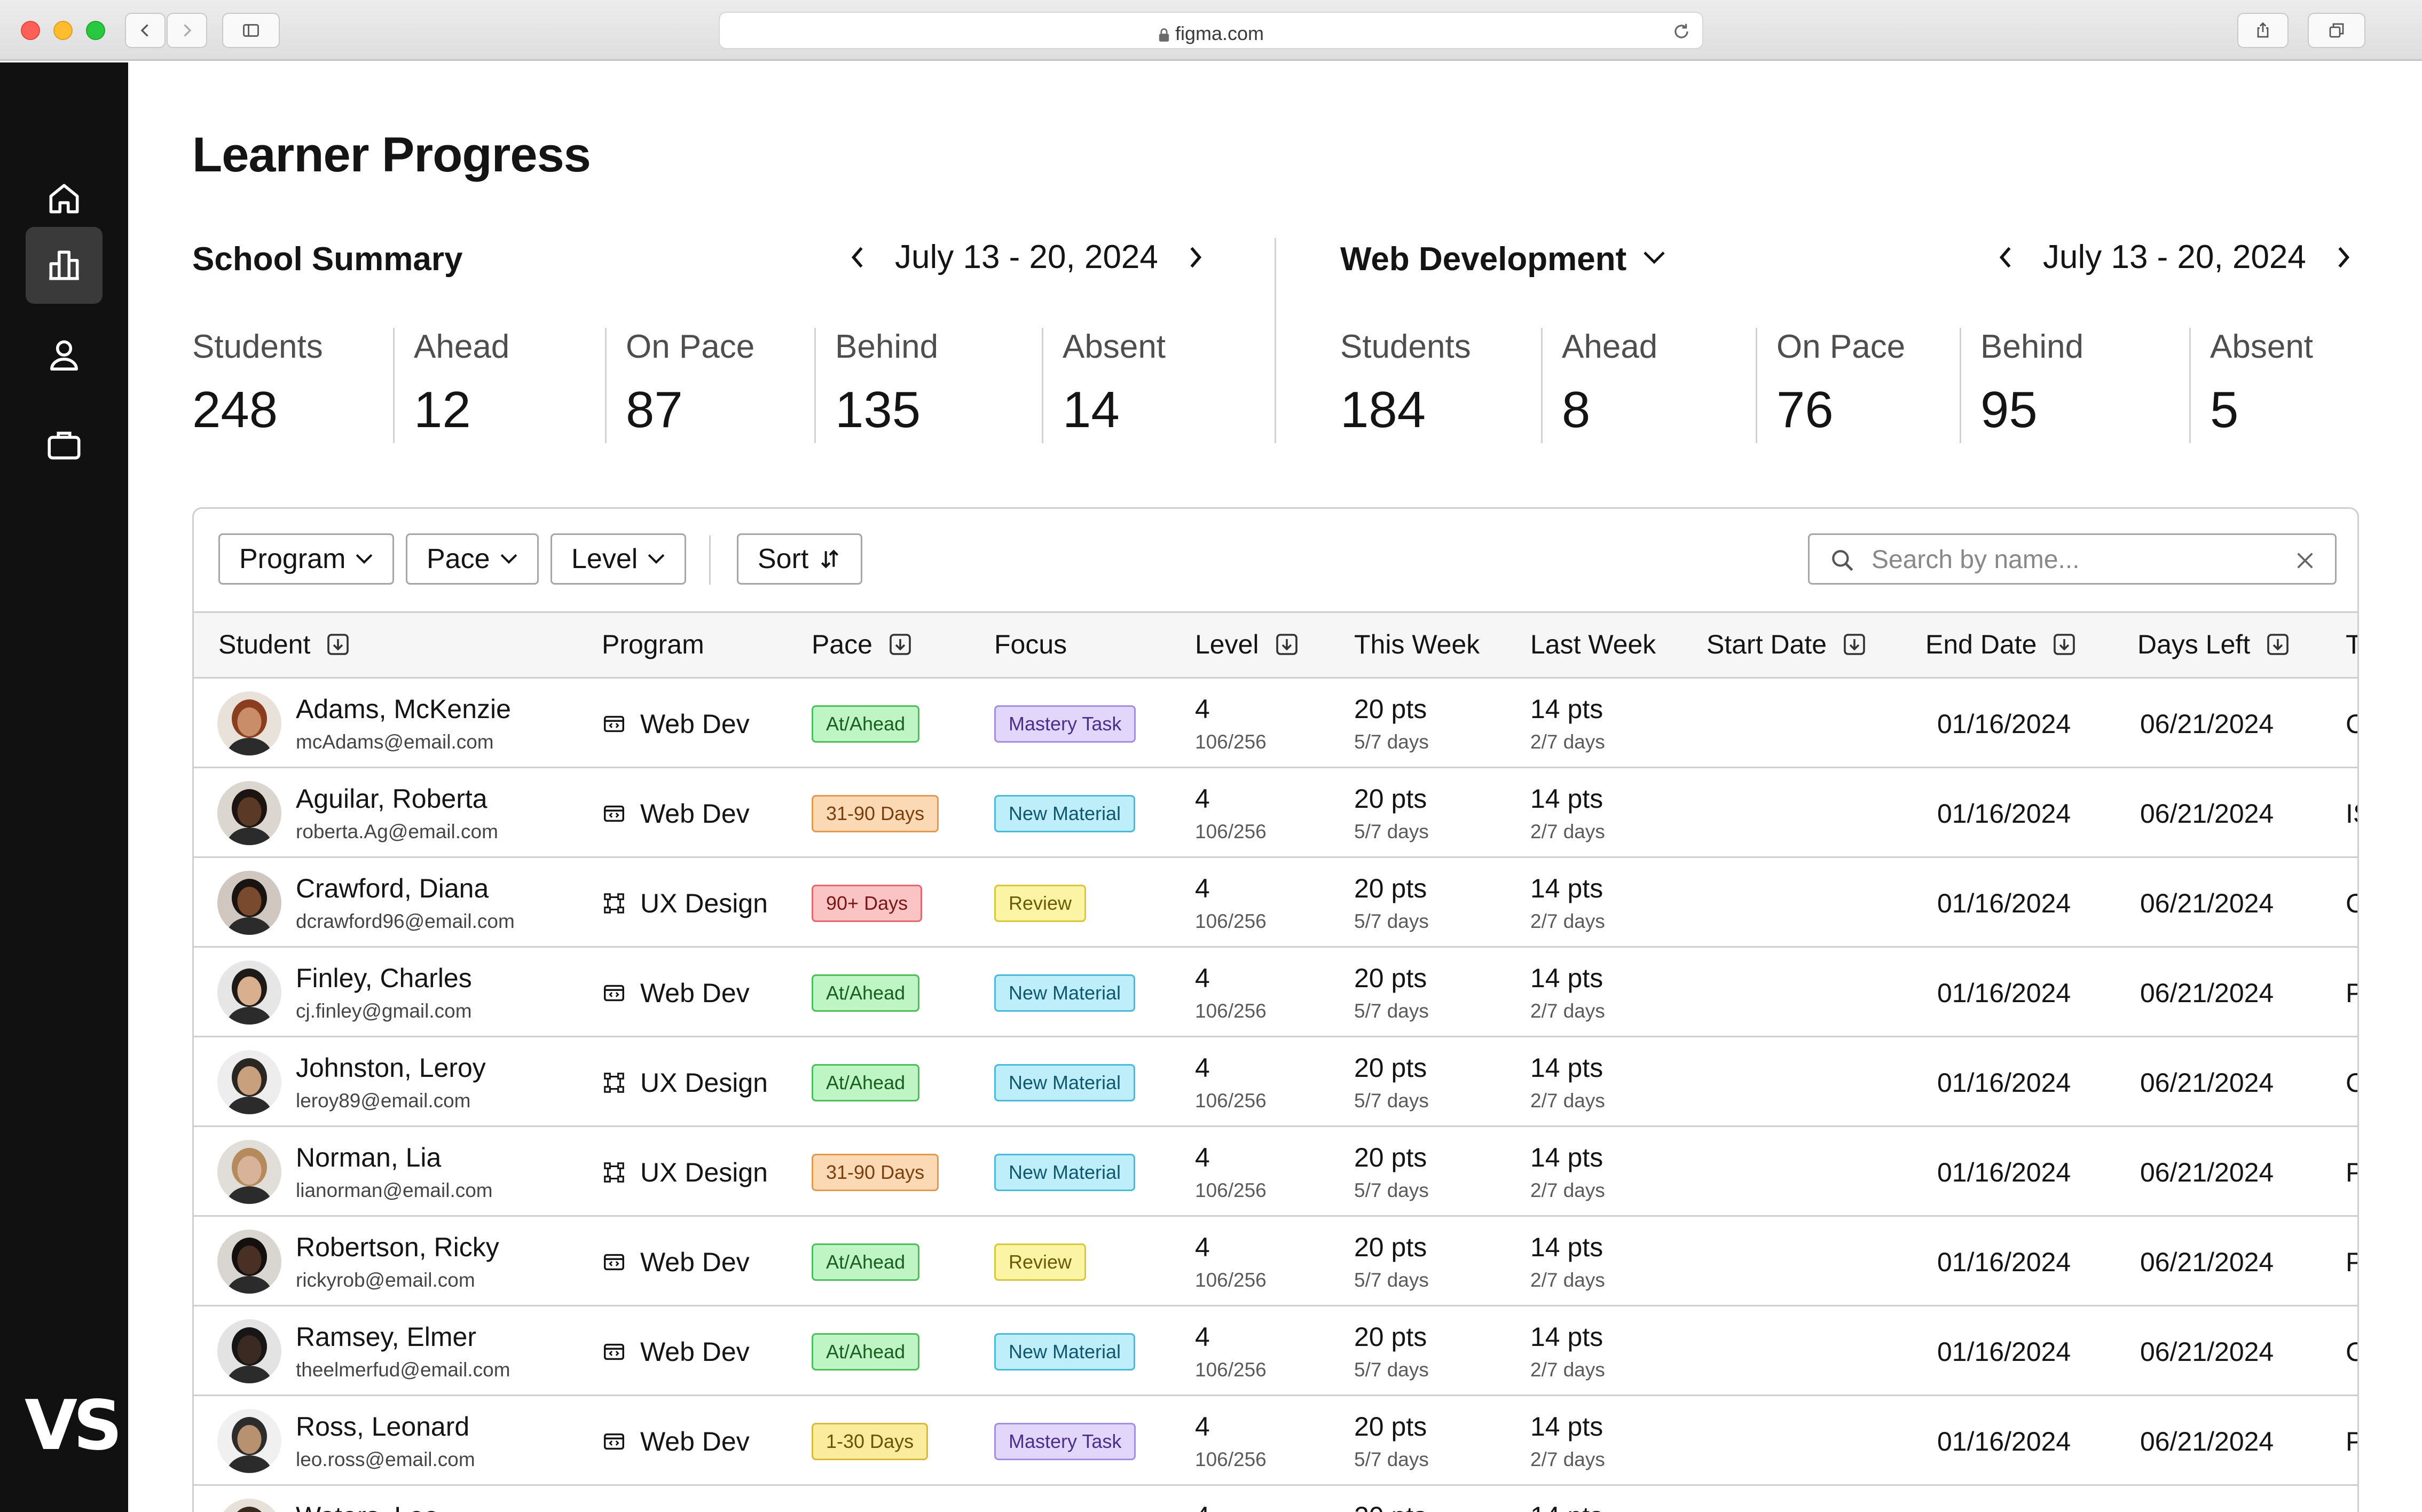  What do you see at coordinates (63, 30) in the screenshot?
I see `minimize-window-button` at bounding box center [63, 30].